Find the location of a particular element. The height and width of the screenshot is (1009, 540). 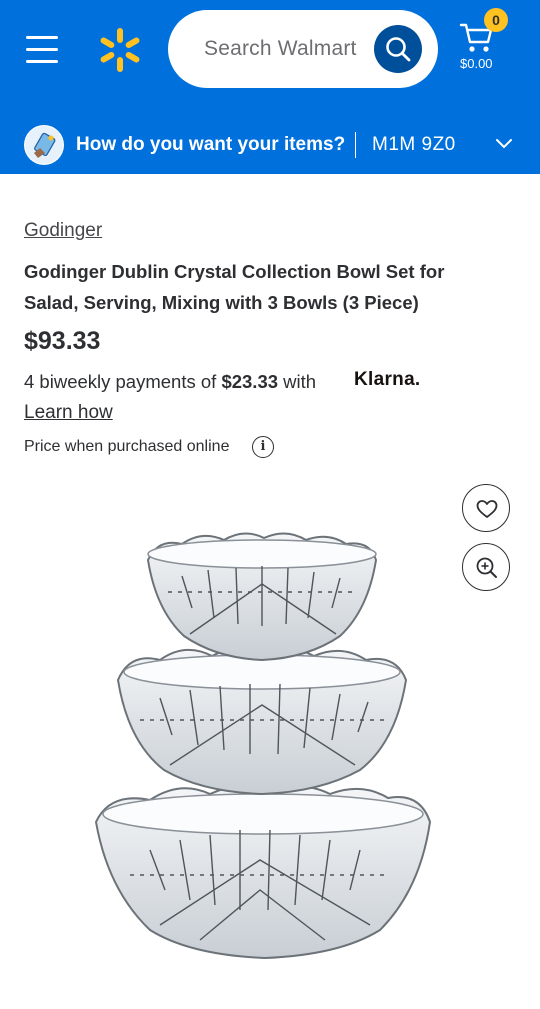

payments-info: 4 biweekly payments of $23.33 with is located at coordinates (170, 382).